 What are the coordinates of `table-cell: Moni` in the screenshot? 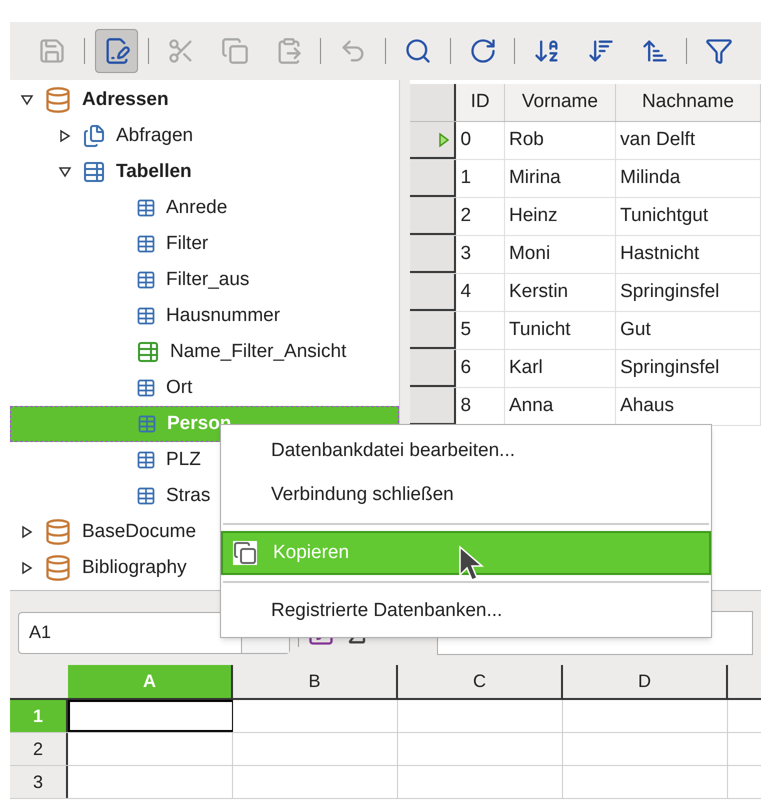 It's located at (560, 254).